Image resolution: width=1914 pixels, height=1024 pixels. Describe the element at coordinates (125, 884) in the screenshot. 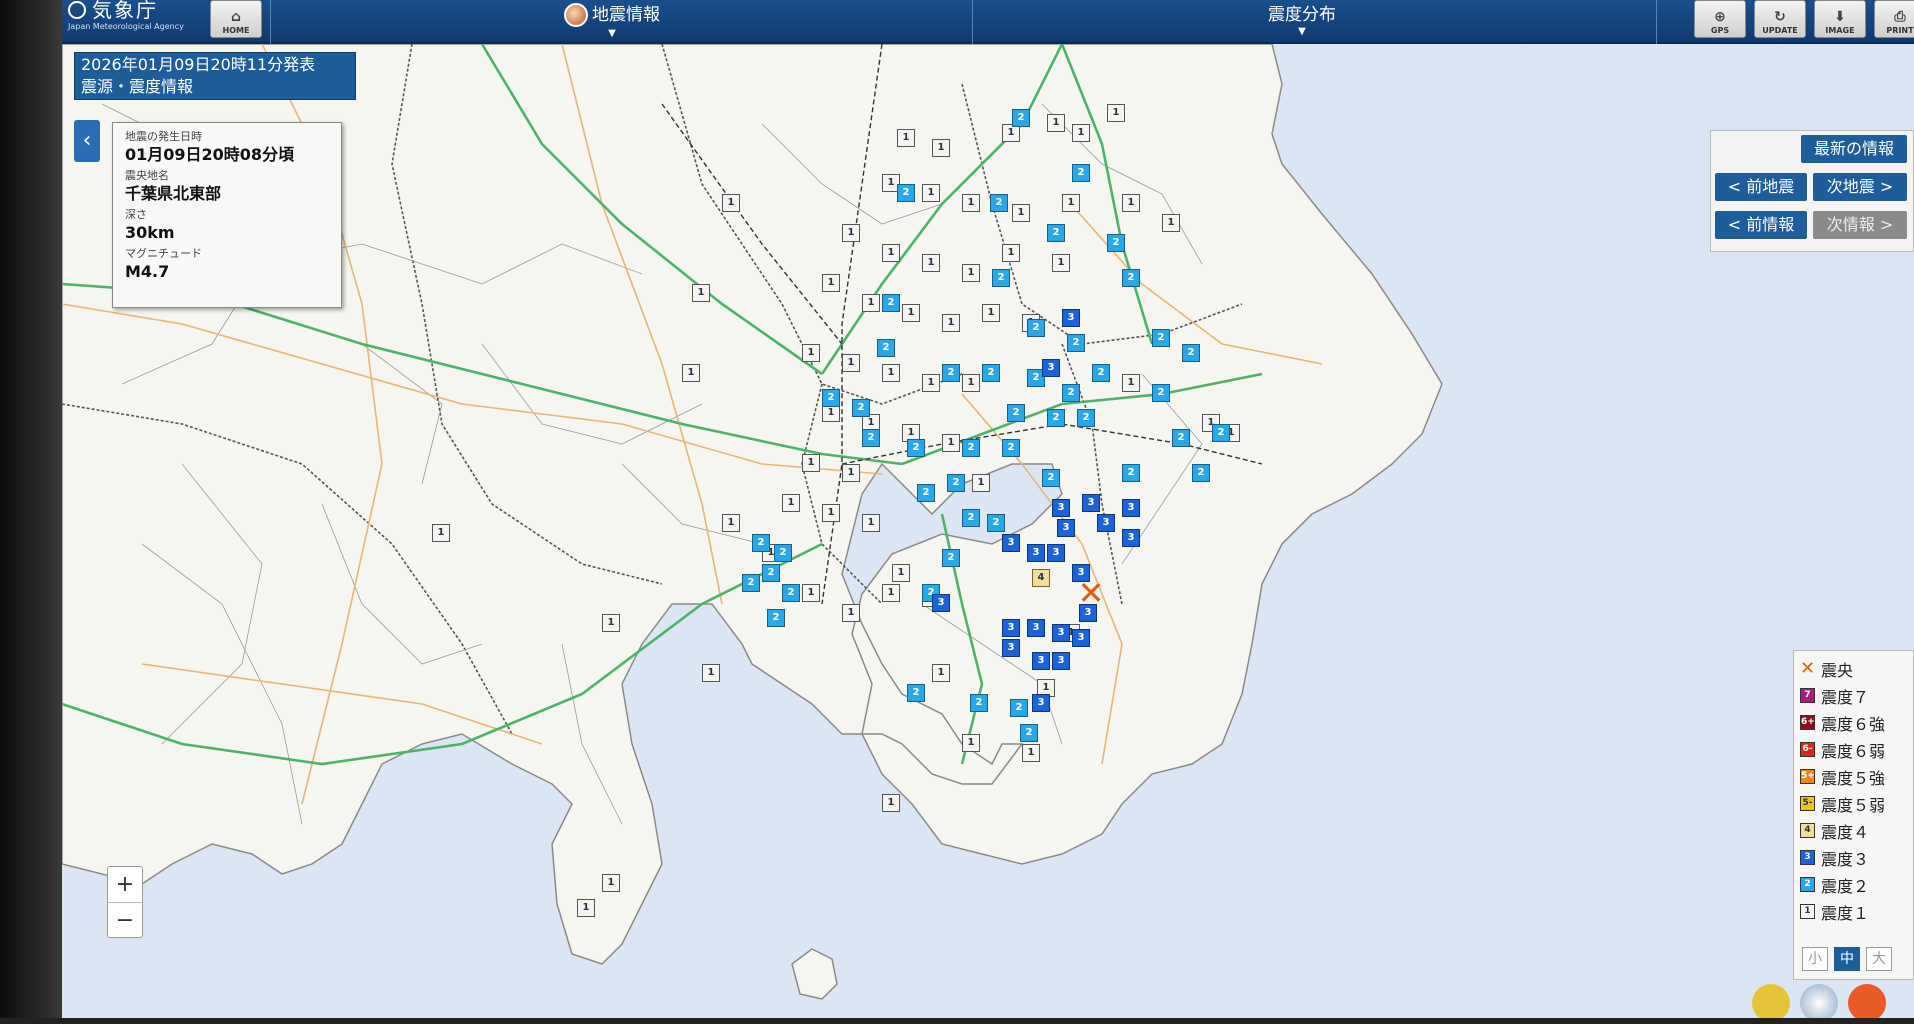

I see `zoom-in-button: +` at that location.